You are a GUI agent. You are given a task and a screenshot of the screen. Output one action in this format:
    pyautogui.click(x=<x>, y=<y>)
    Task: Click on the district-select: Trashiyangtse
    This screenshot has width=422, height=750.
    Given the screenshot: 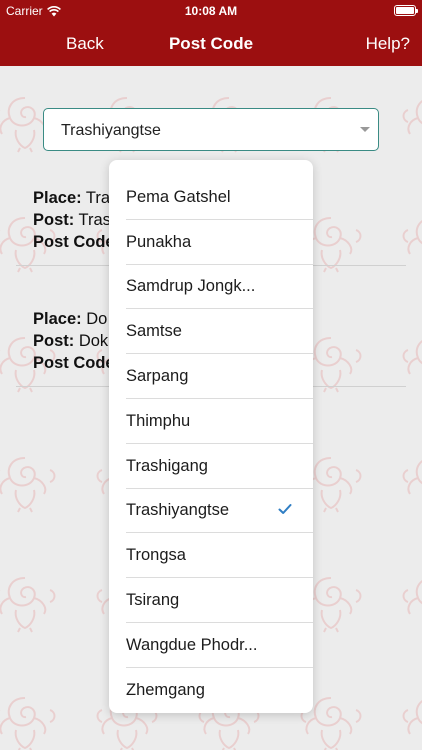 What is the action you would take?
    pyautogui.click(x=211, y=129)
    